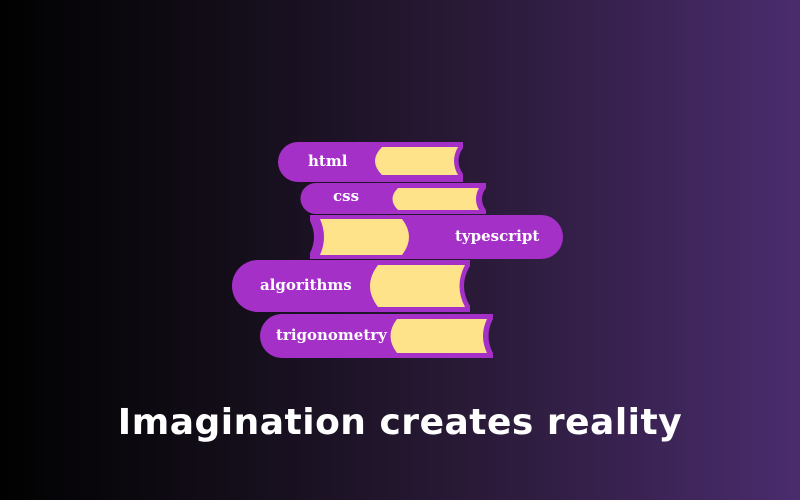 This screenshot has height=500, width=800. What do you see at coordinates (306, 285) in the screenshot?
I see `book-label-algorithms: algorithms` at bounding box center [306, 285].